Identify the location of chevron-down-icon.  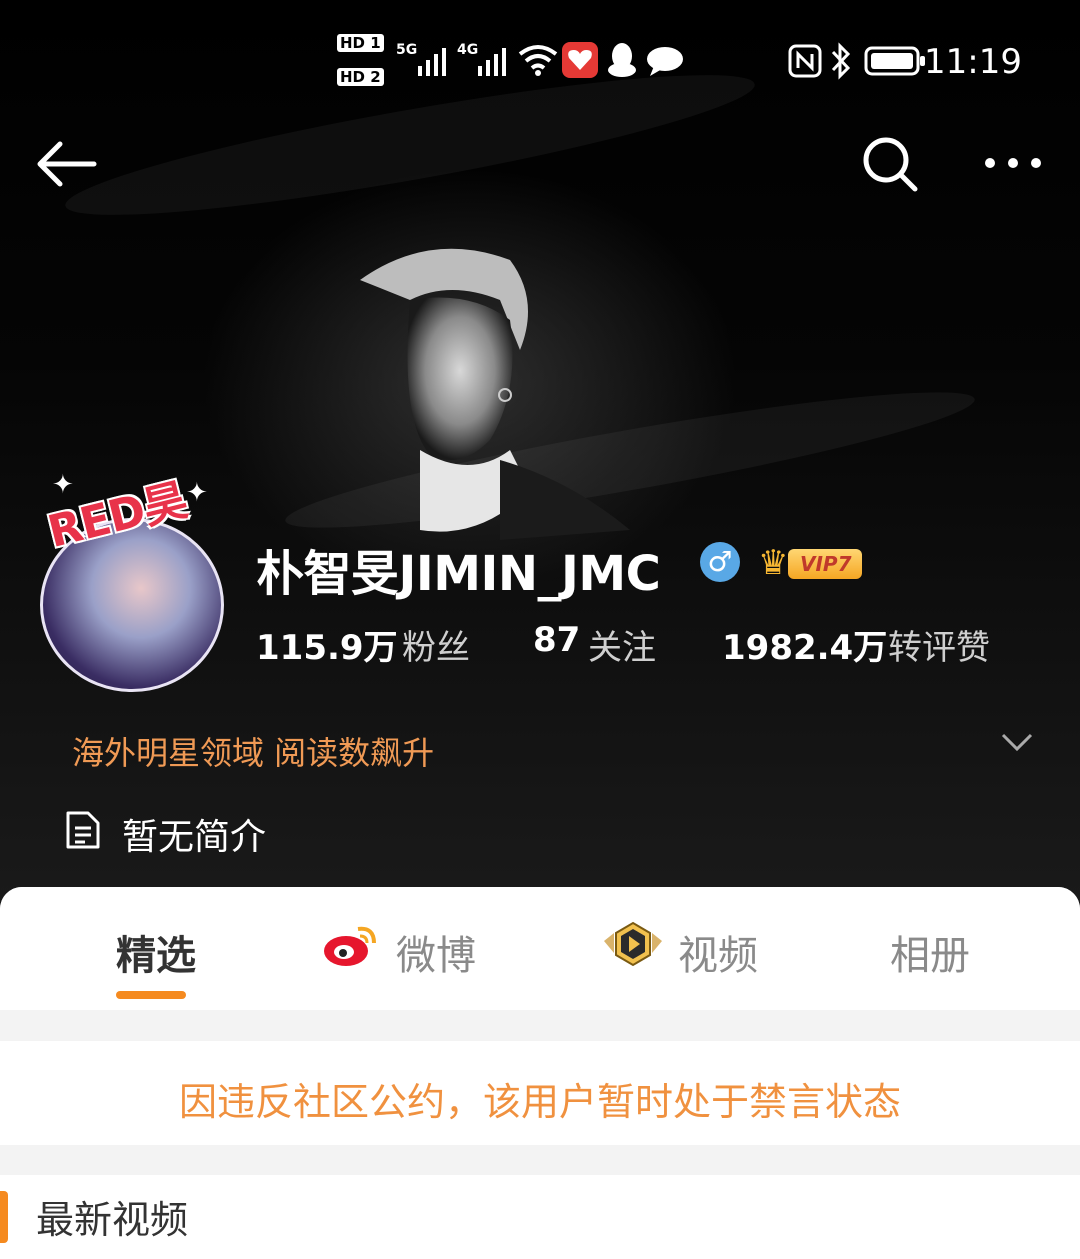
(1017, 742).